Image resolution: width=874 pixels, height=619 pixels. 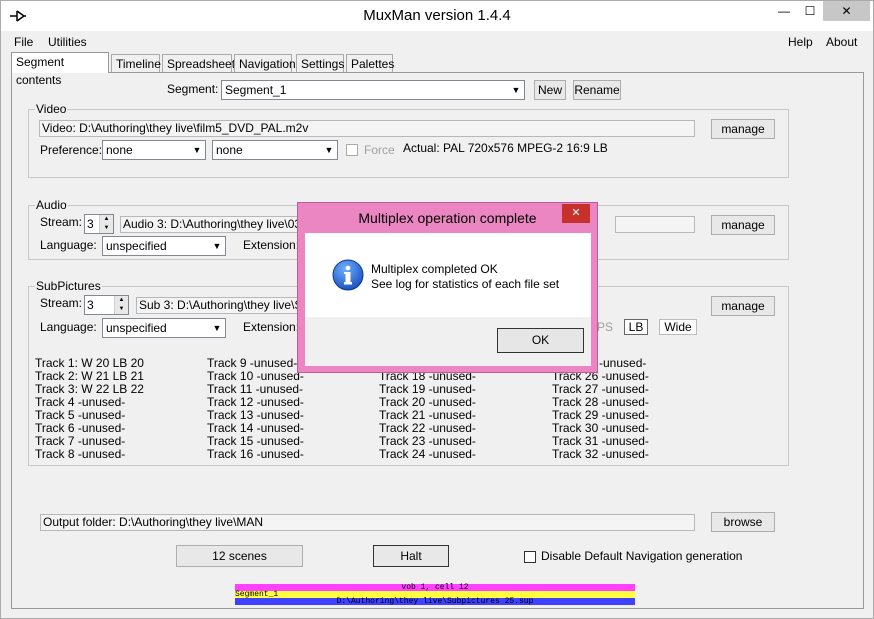 I want to click on track-item: Track 32 -unused-, so click(x=600, y=454).